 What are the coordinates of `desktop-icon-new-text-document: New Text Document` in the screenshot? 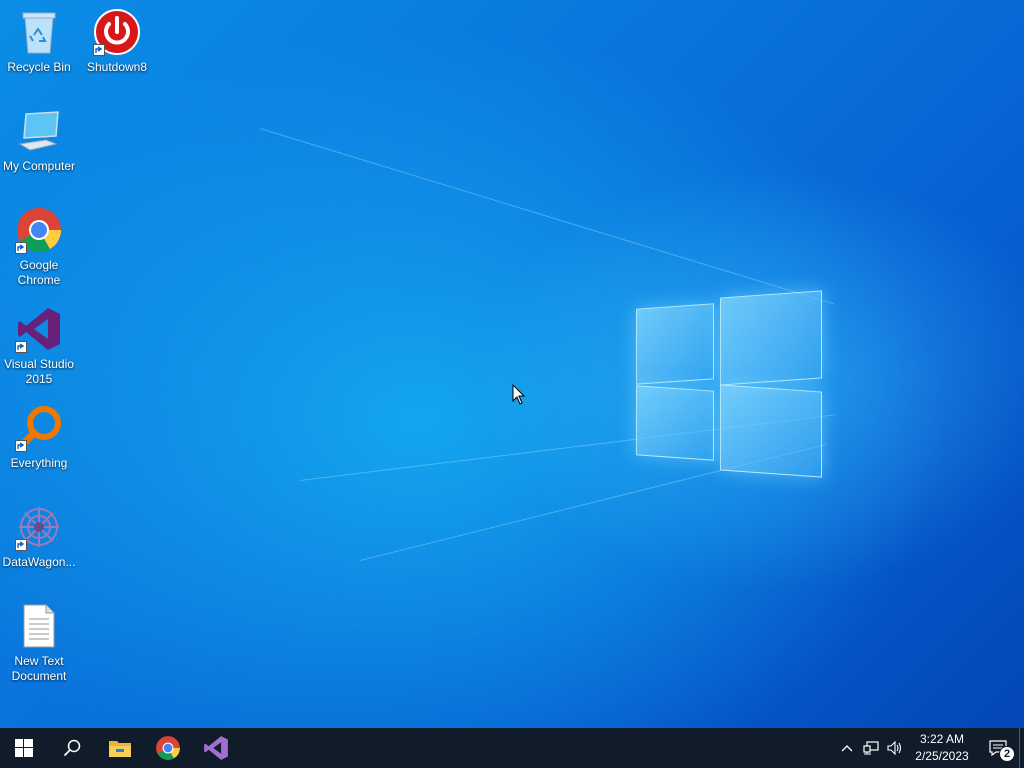 It's located at (39, 642).